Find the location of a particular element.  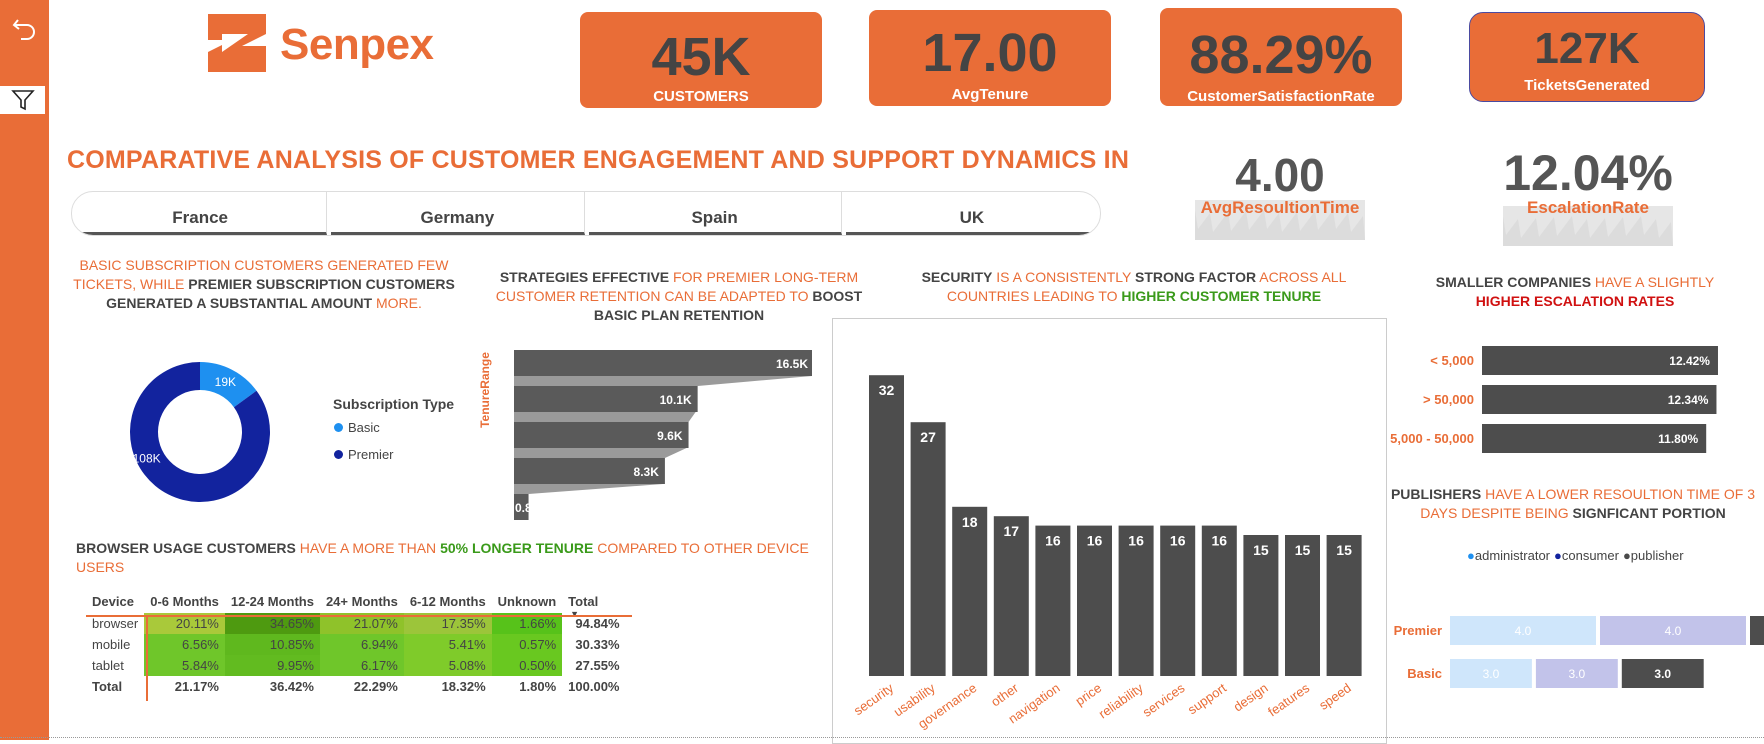

x-tick-label: support is located at coordinates (1207, 698).